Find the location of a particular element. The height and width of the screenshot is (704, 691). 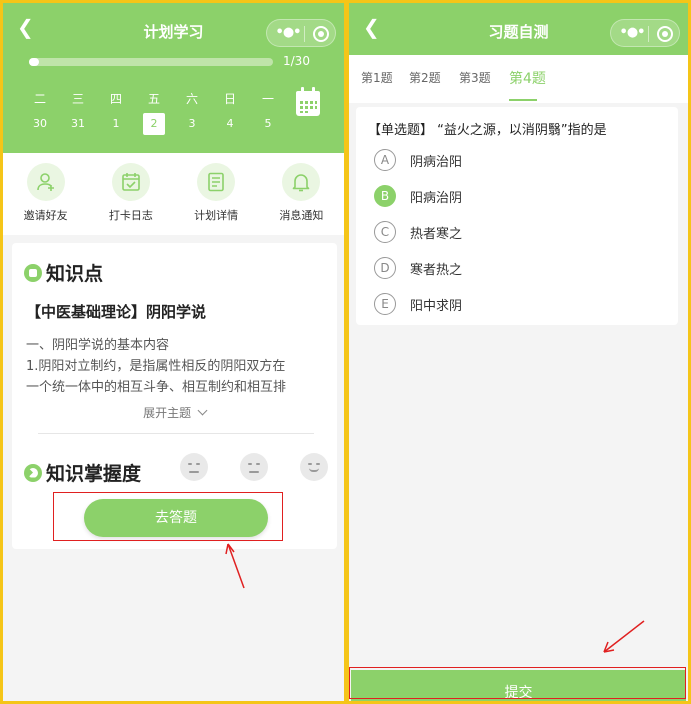

weekday-label: 三 is located at coordinates (77, 99).